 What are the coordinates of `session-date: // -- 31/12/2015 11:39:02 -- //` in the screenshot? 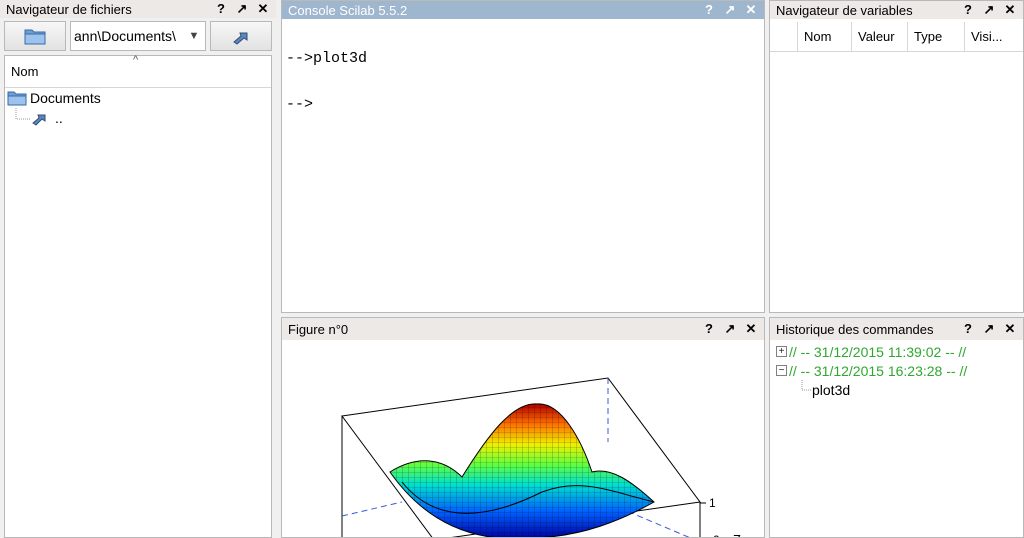 It's located at (878, 351).